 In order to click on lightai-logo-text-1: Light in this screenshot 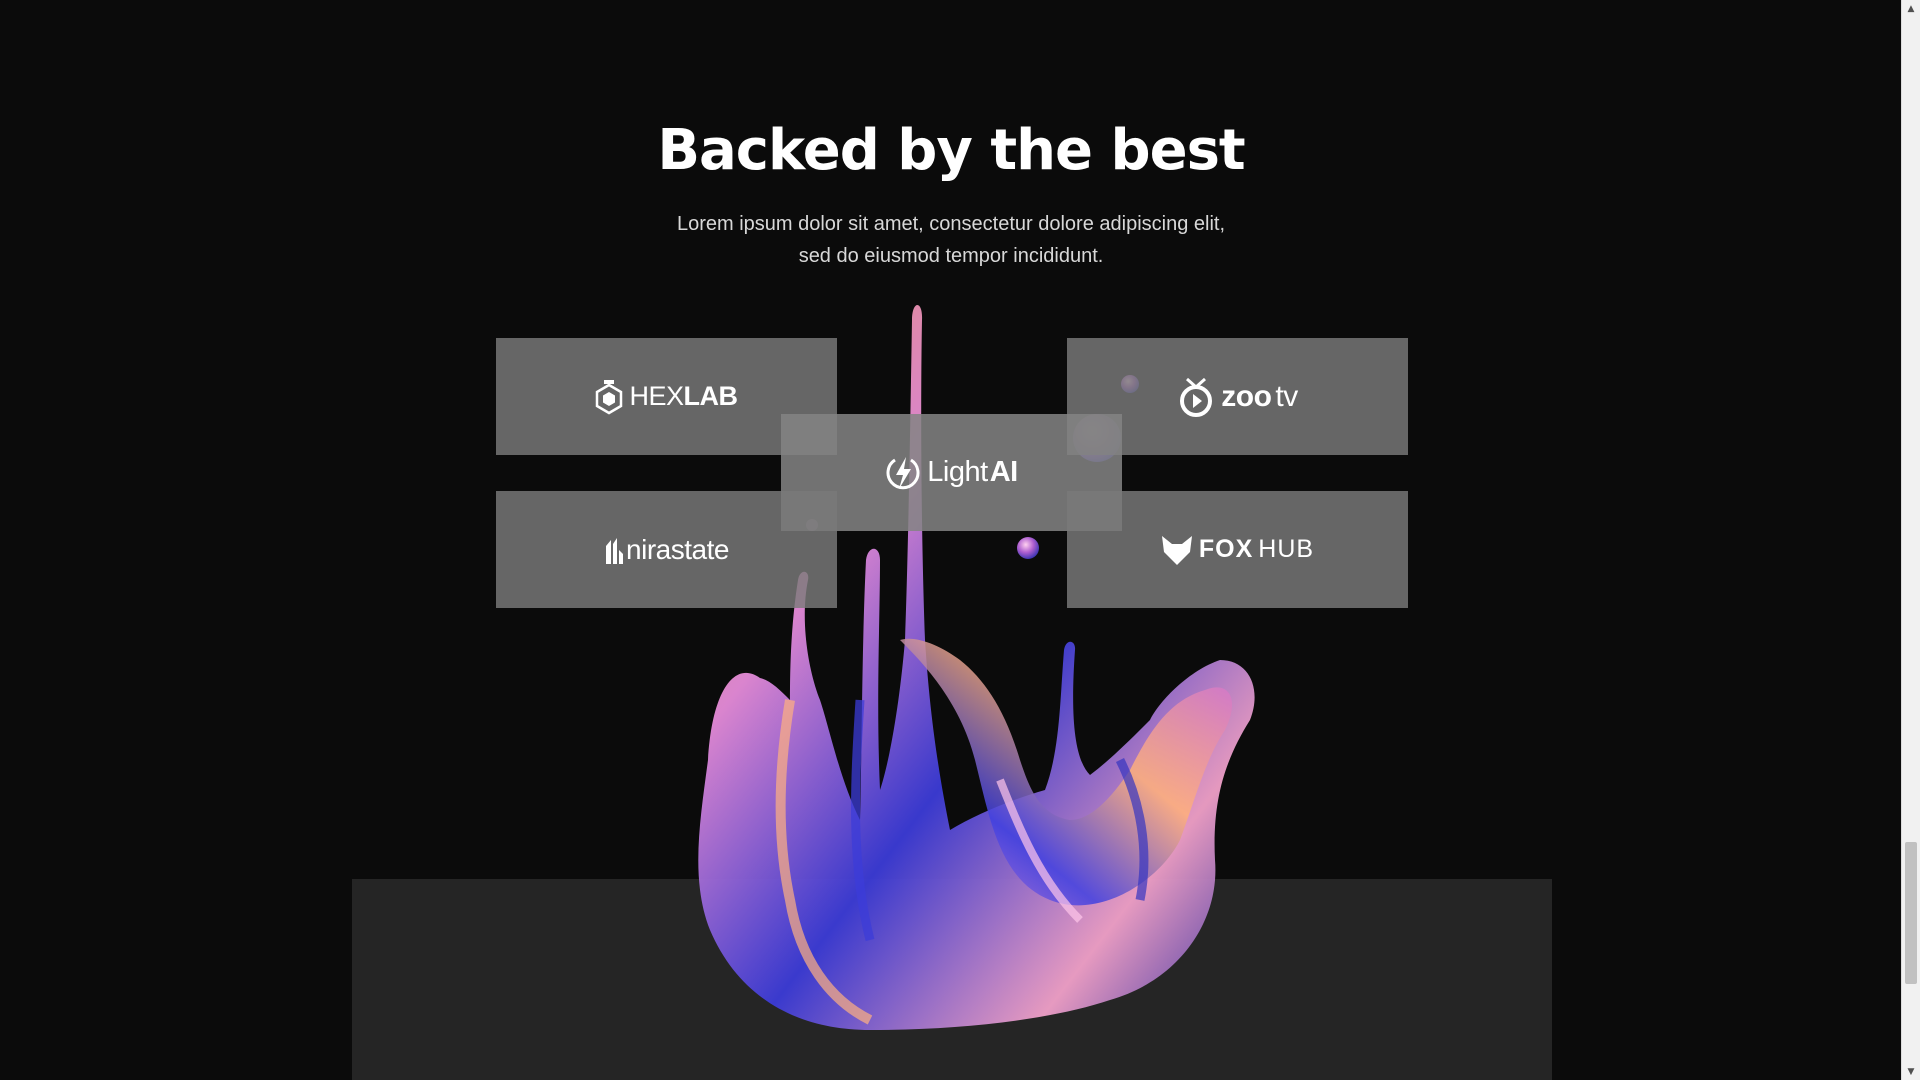, I will do `click(957, 472)`.